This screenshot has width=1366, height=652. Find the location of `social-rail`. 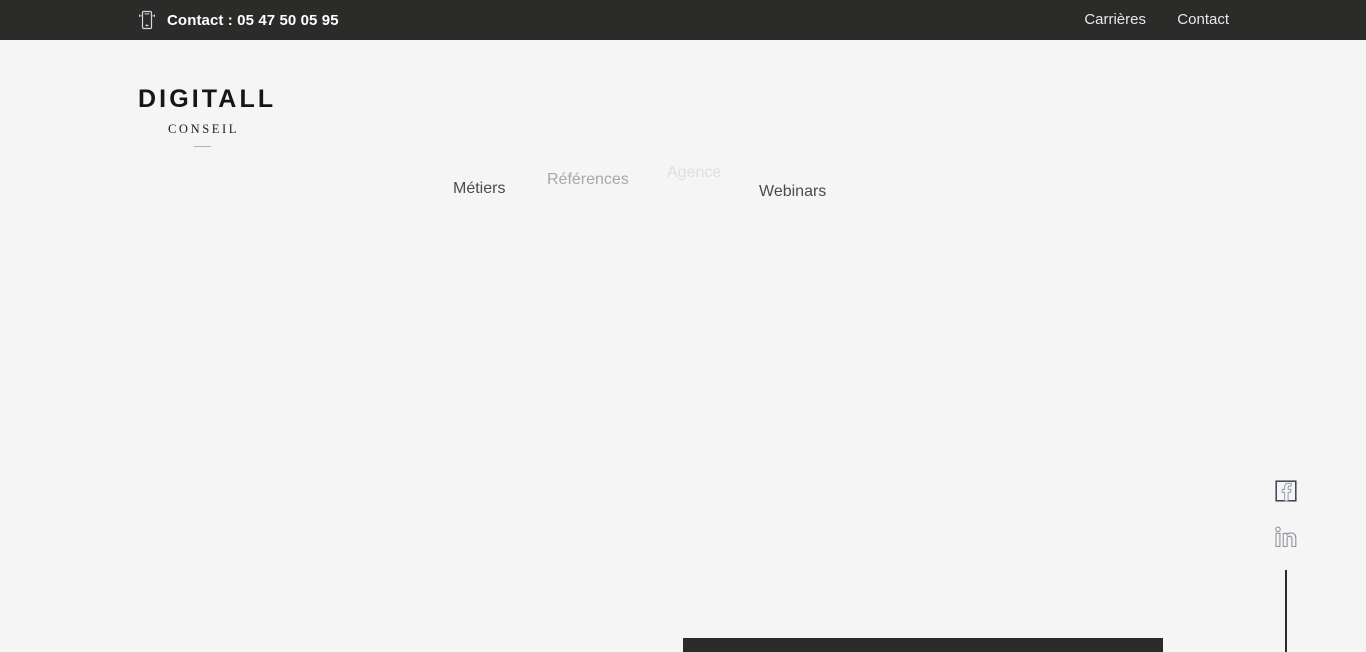

social-rail is located at coordinates (1286, 524).